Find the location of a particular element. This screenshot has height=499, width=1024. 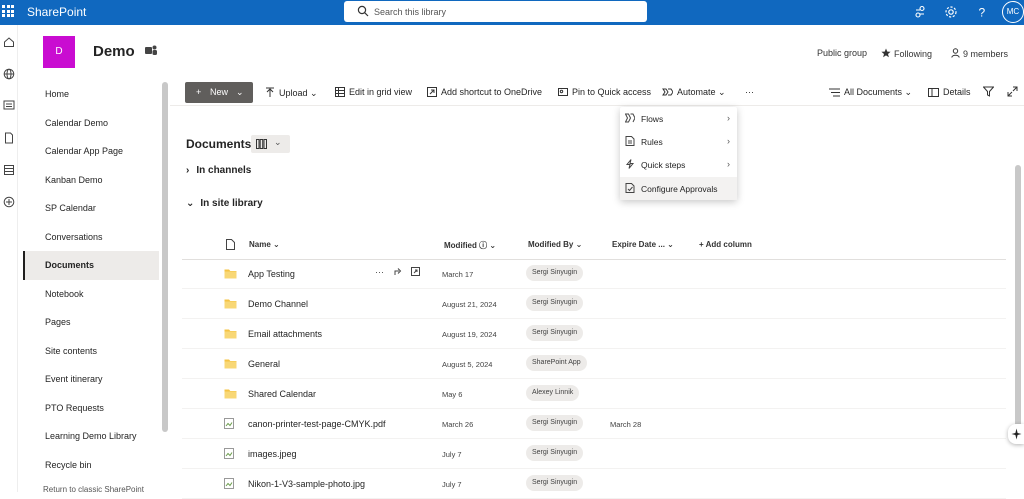

file-name: images.jpeg is located at coordinates (272, 454).